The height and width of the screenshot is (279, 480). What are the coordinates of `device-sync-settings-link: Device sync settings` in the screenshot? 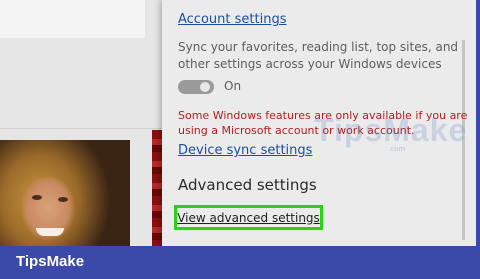 It's located at (245, 150).